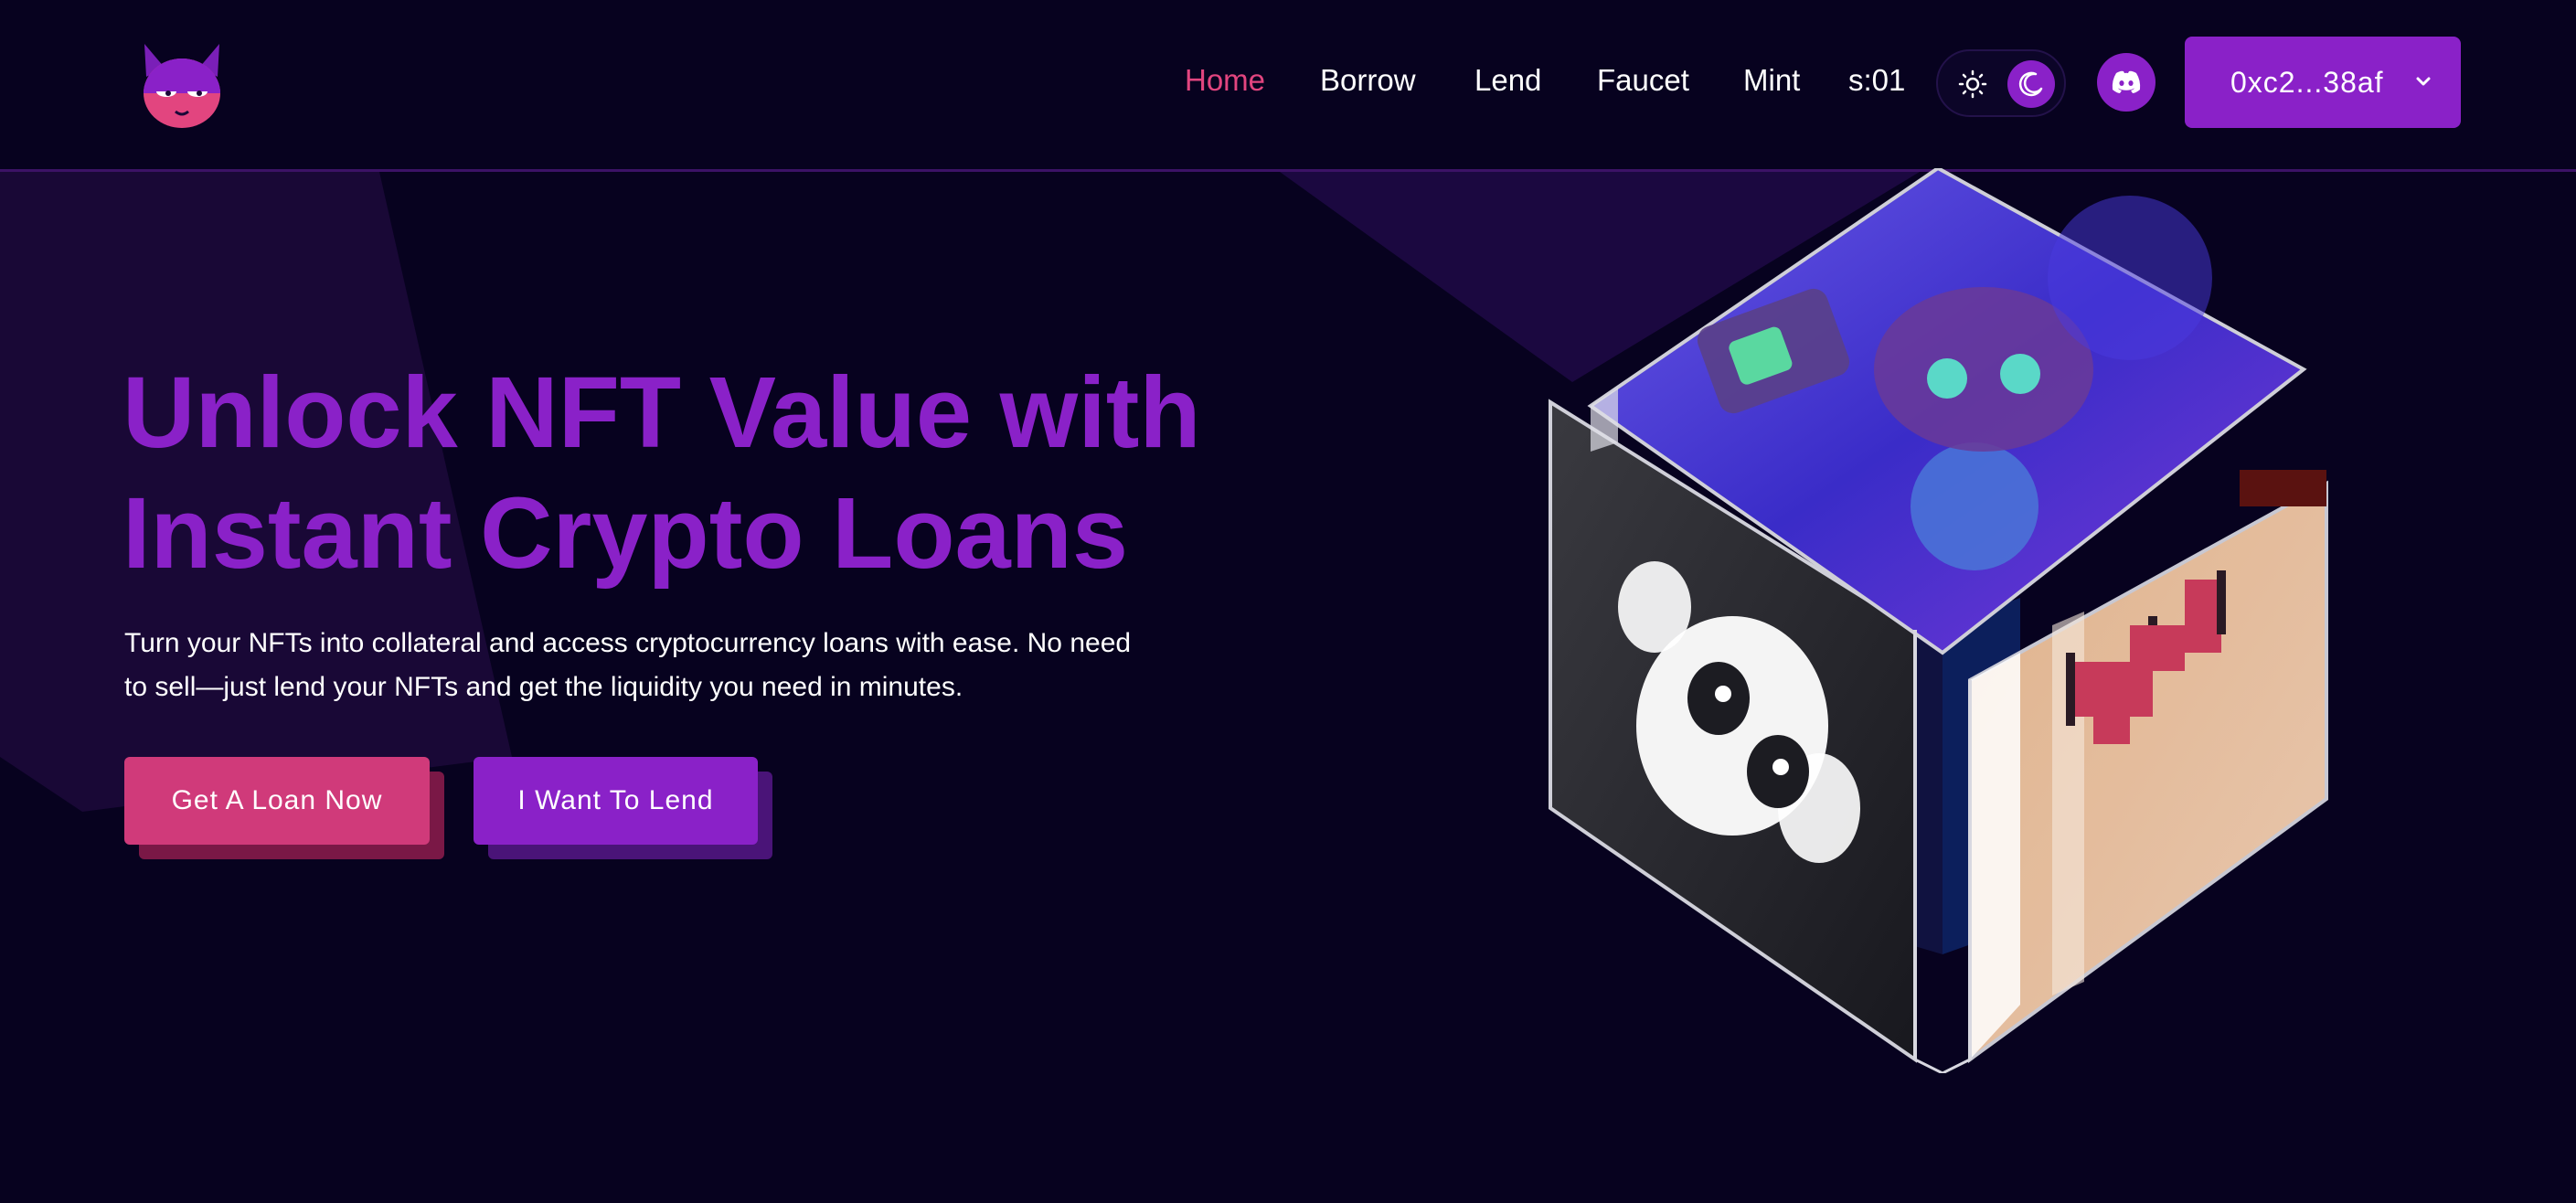  Describe the element at coordinates (2001, 83) in the screenshot. I see `theme-toggle` at that location.